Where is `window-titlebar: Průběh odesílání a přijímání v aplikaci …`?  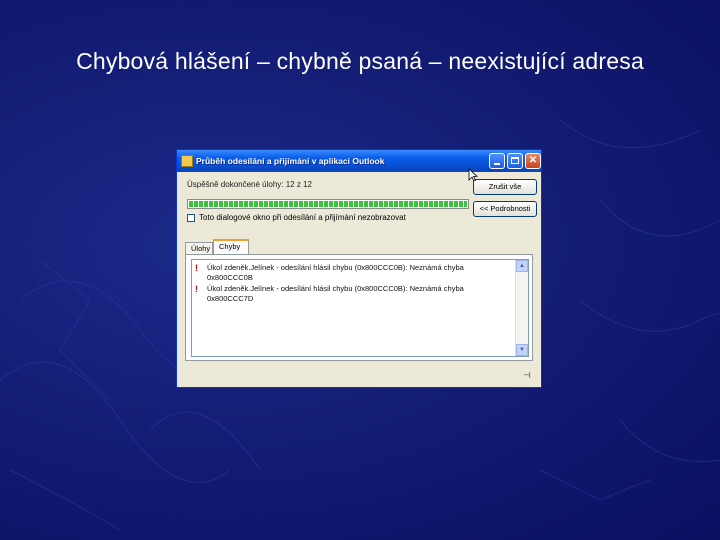
window-titlebar: Průběh odesílání a přijímání v aplikaci … is located at coordinates (359, 161).